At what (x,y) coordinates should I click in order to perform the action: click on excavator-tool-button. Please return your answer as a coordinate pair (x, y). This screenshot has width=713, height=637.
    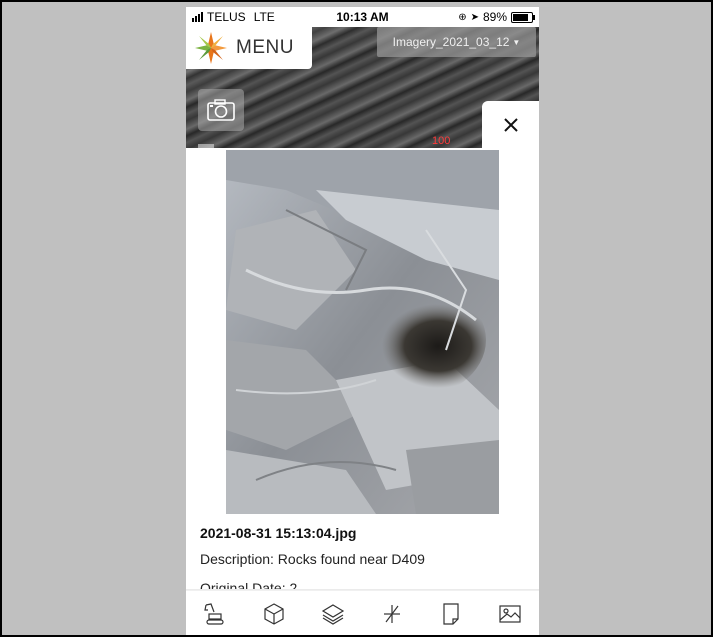
    Looking at the image, I should click on (215, 614).